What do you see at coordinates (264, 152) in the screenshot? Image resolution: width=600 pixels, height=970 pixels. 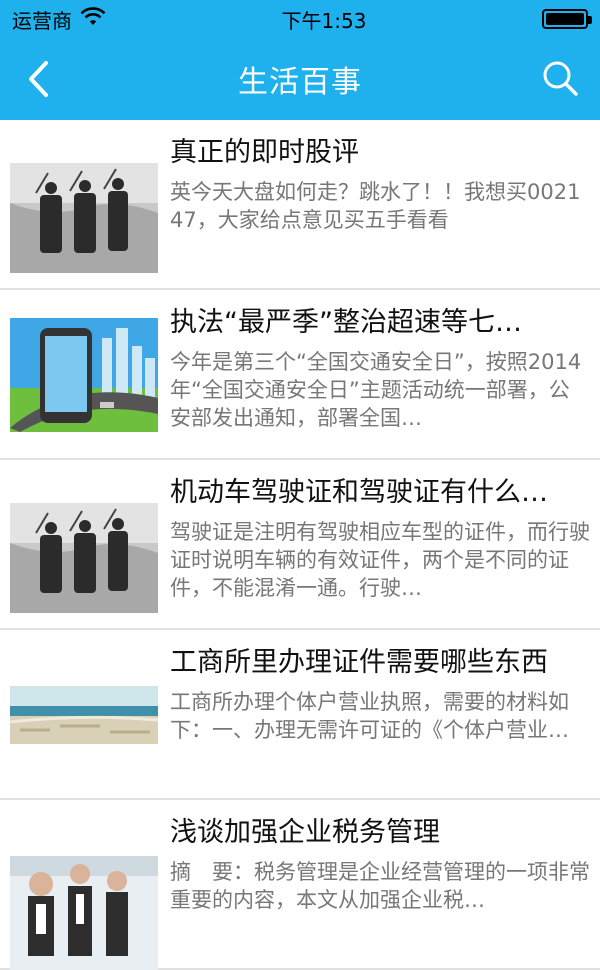 I see `article-title: 真正的即时股评` at bounding box center [264, 152].